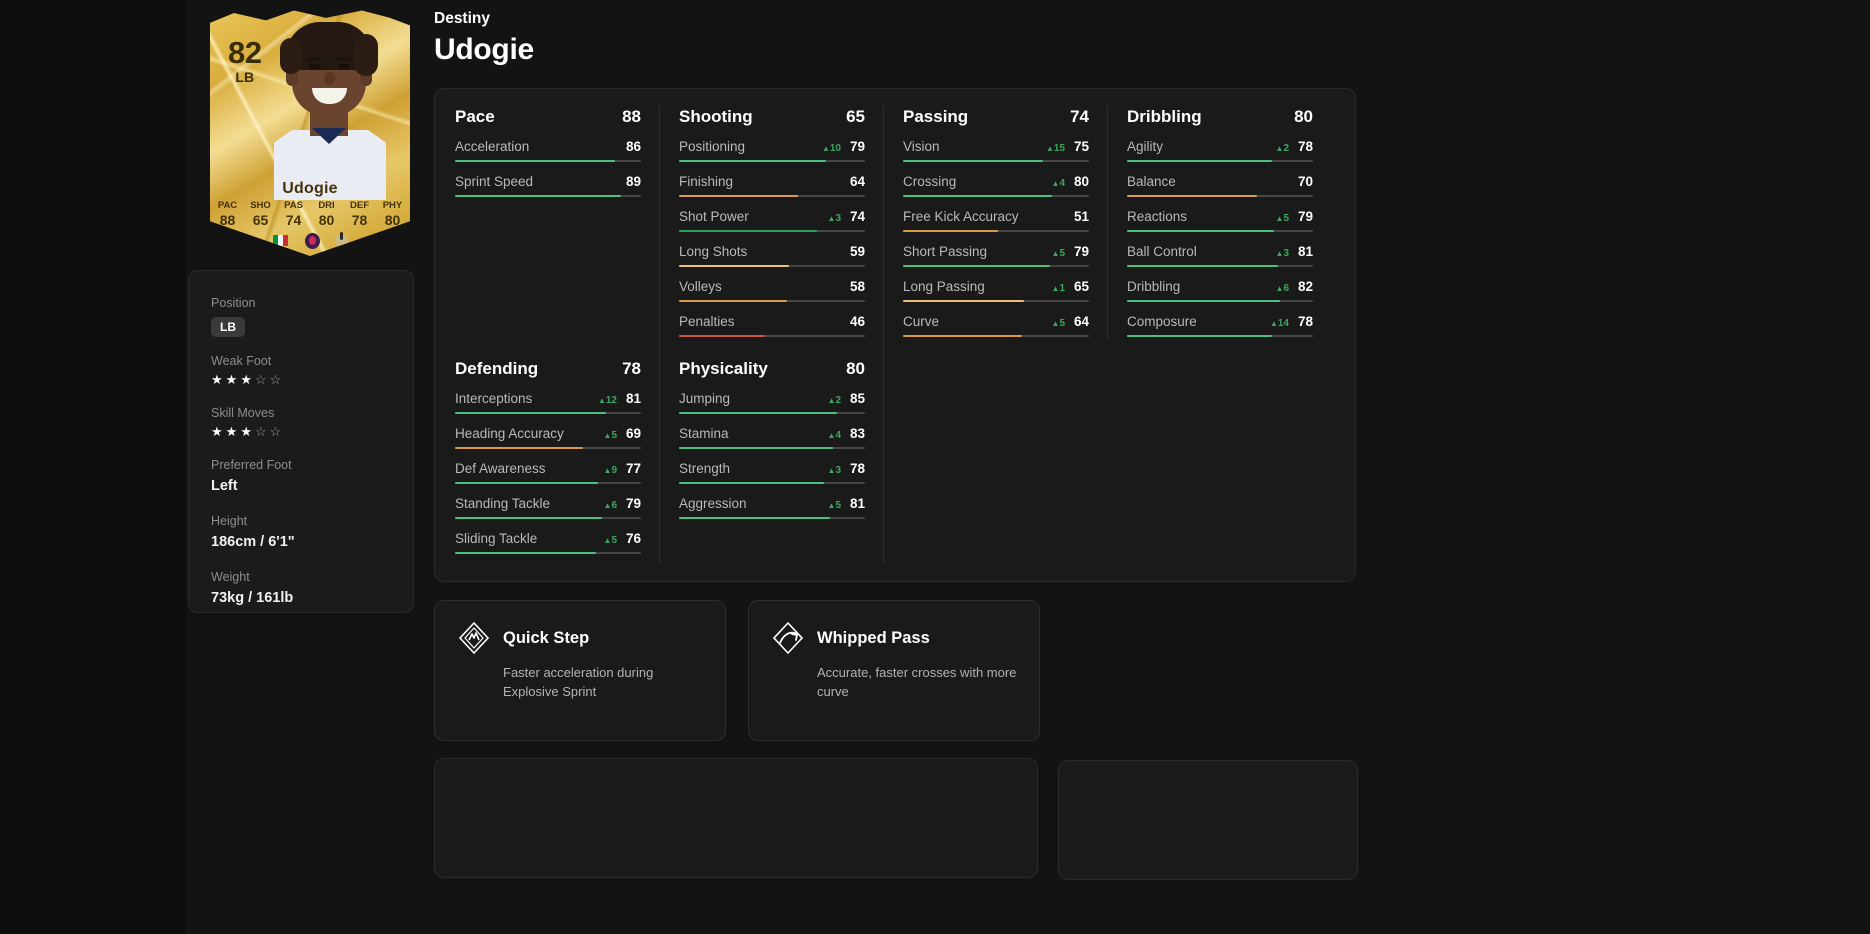 This screenshot has height=934, width=1870. What do you see at coordinates (1282, 288) in the screenshot?
I see `stat-delta: ▲6` at bounding box center [1282, 288].